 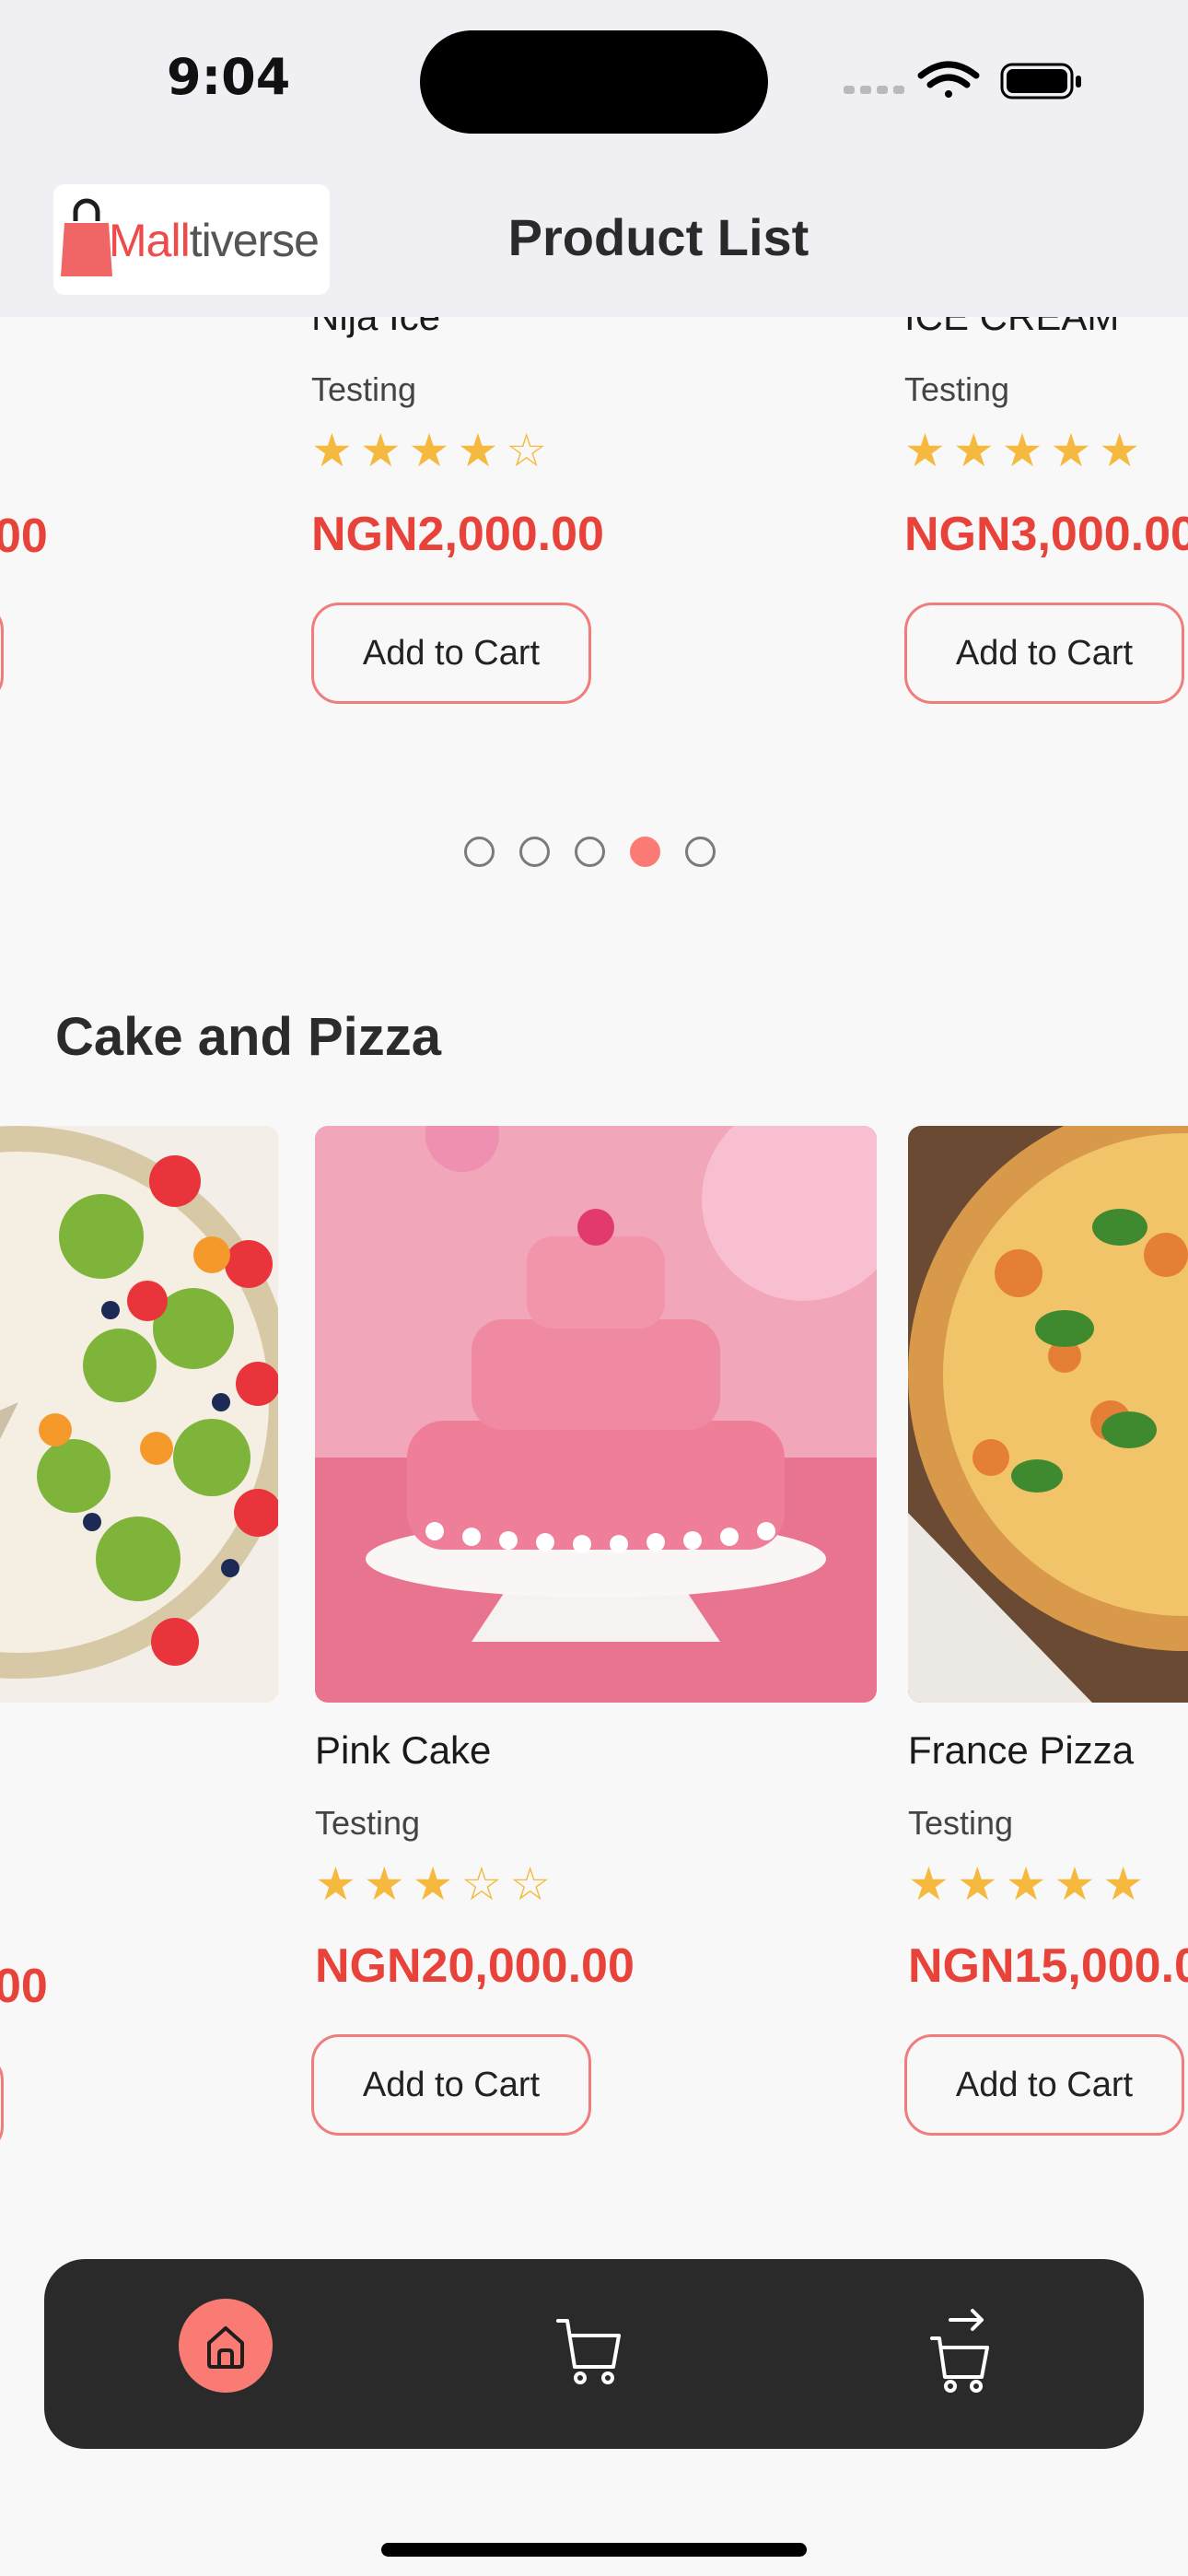 What do you see at coordinates (475, 1966) in the screenshot?
I see `product-price: NGN20,000.00` at bounding box center [475, 1966].